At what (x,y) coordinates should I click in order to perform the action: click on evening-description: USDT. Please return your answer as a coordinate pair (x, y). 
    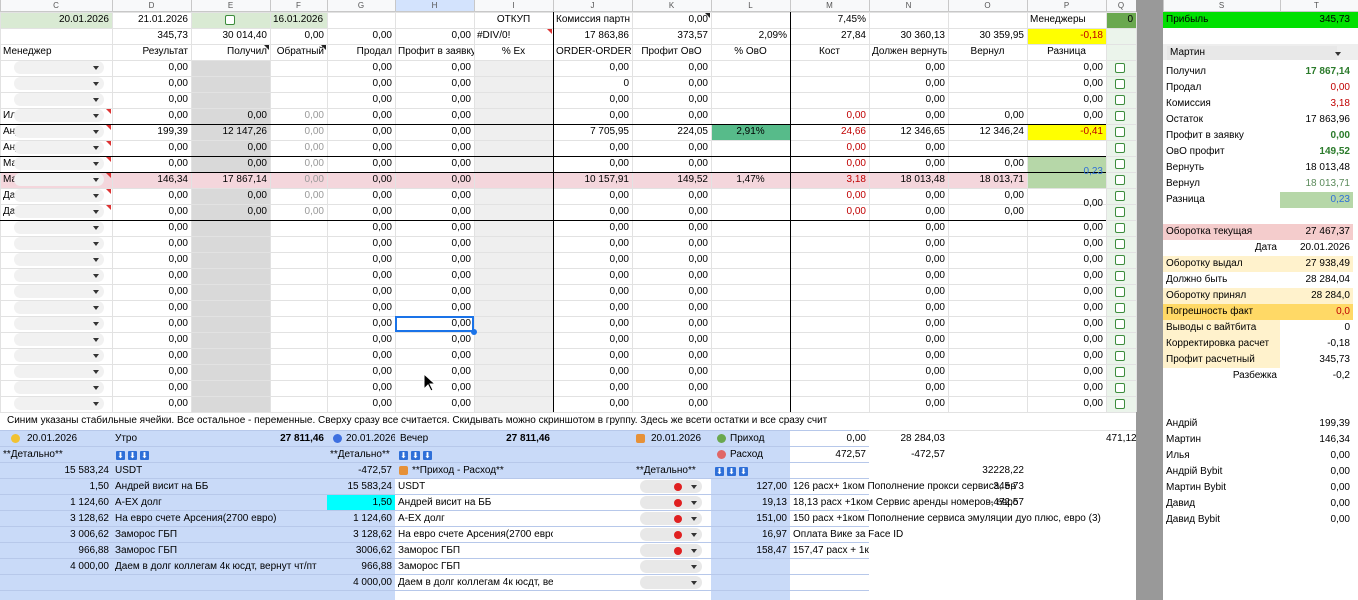
    Looking at the image, I should click on (474, 487).